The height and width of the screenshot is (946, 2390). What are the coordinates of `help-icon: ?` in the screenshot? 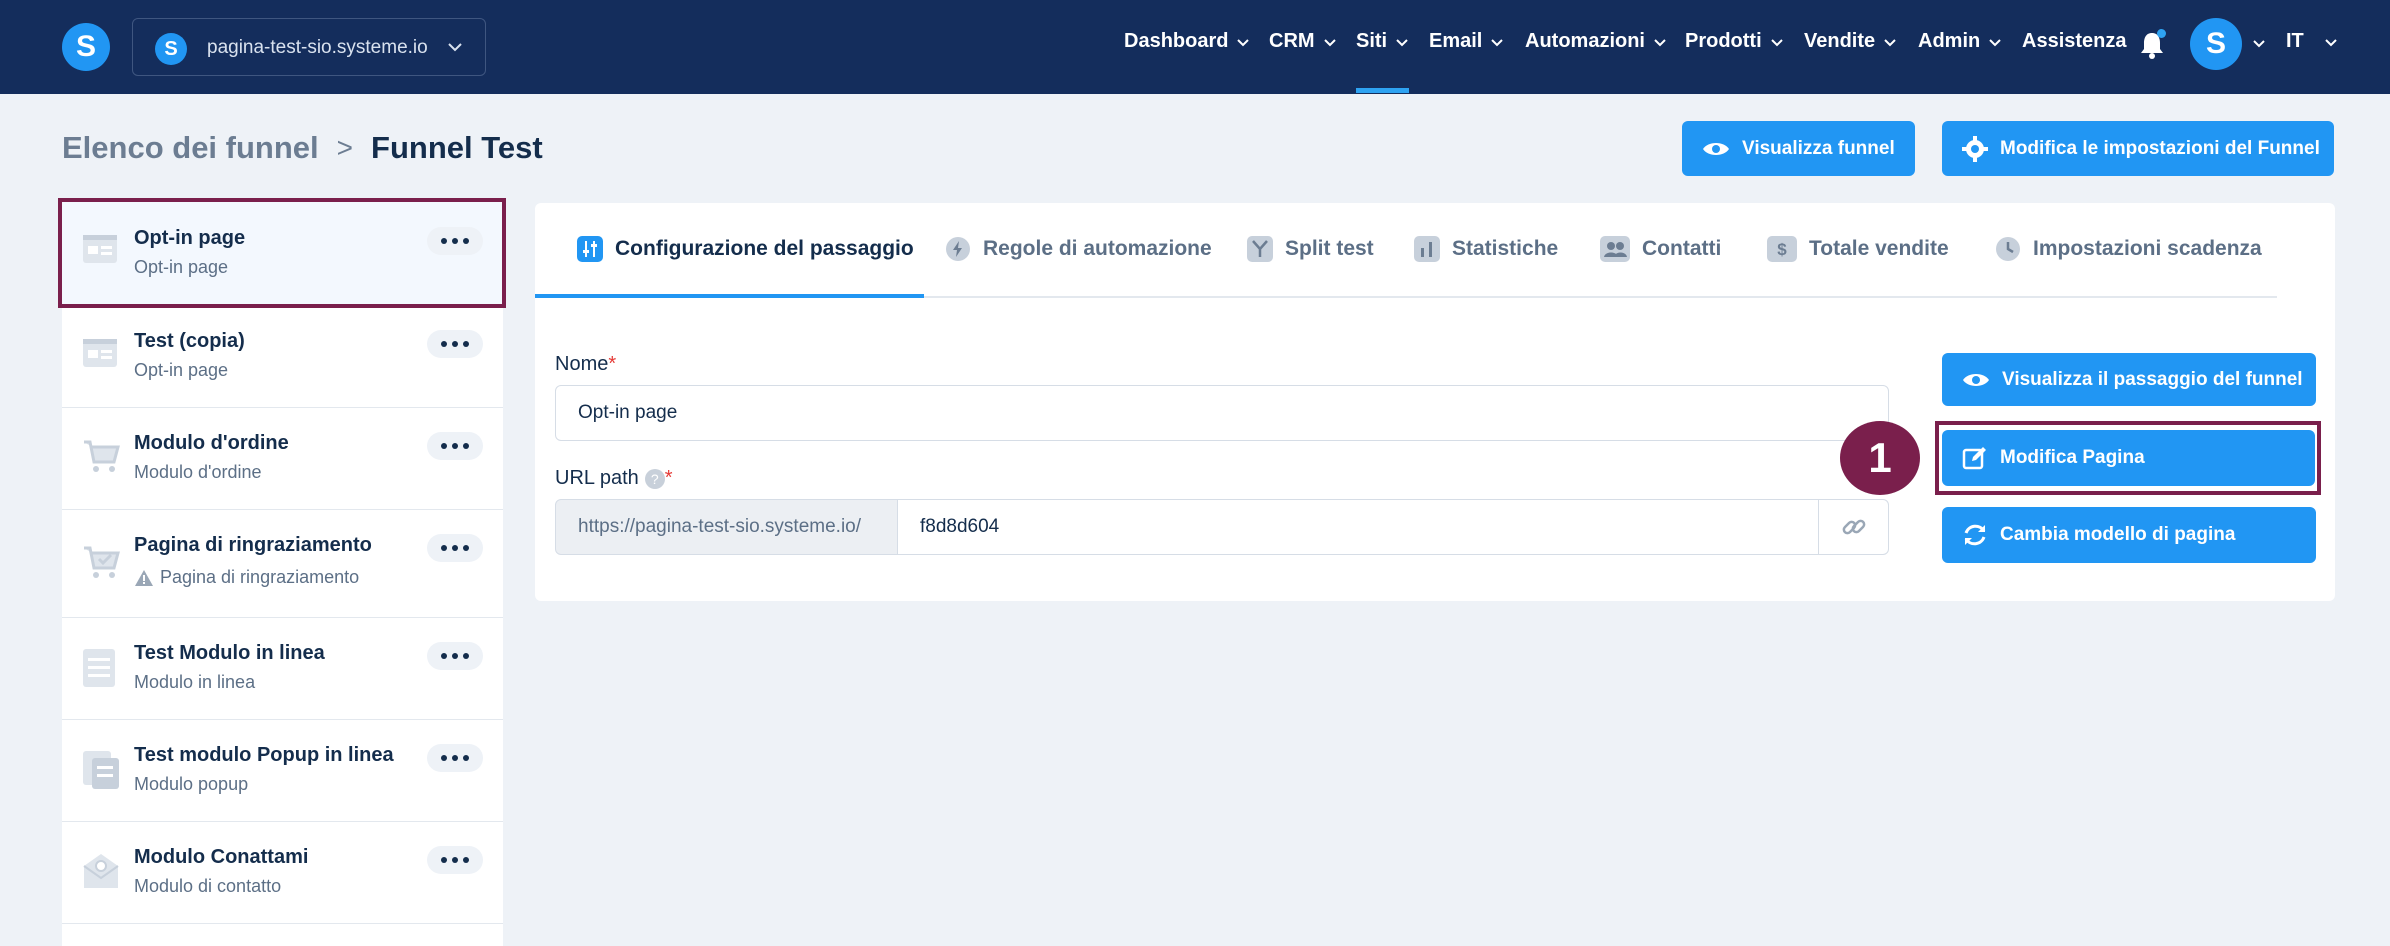 It's located at (654, 478).